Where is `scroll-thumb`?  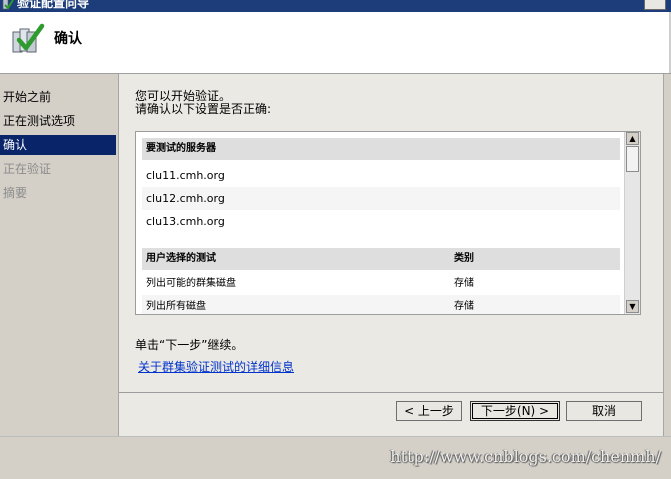
scroll-thumb is located at coordinates (632, 159).